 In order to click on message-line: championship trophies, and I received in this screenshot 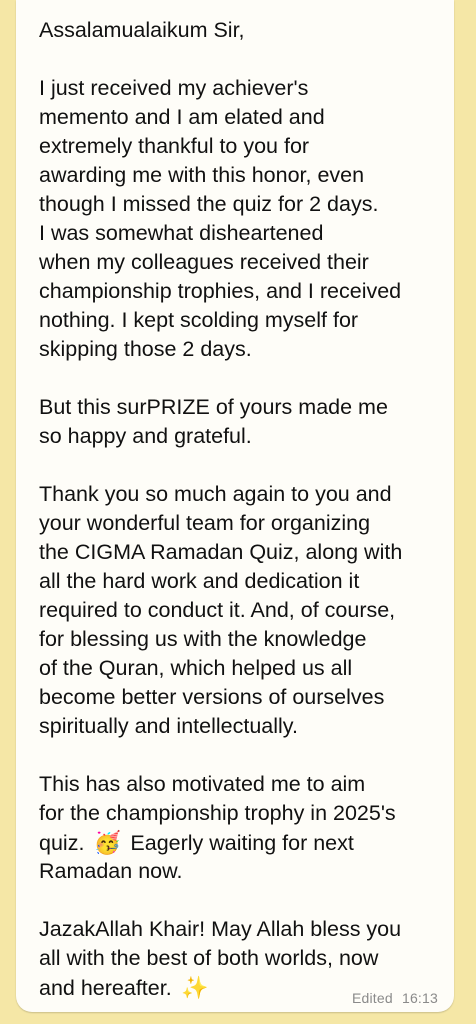, I will do `click(220, 291)`.